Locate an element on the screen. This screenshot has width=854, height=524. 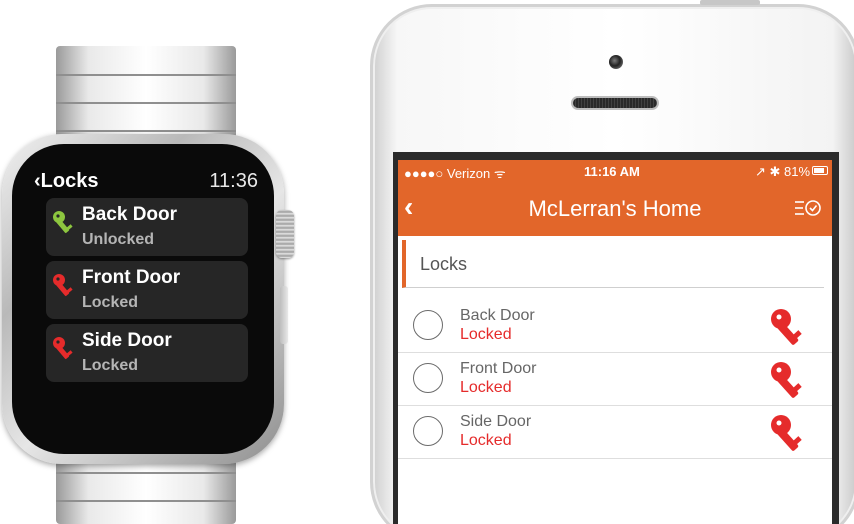
lock-name: Side Door is located at coordinates (496, 421).